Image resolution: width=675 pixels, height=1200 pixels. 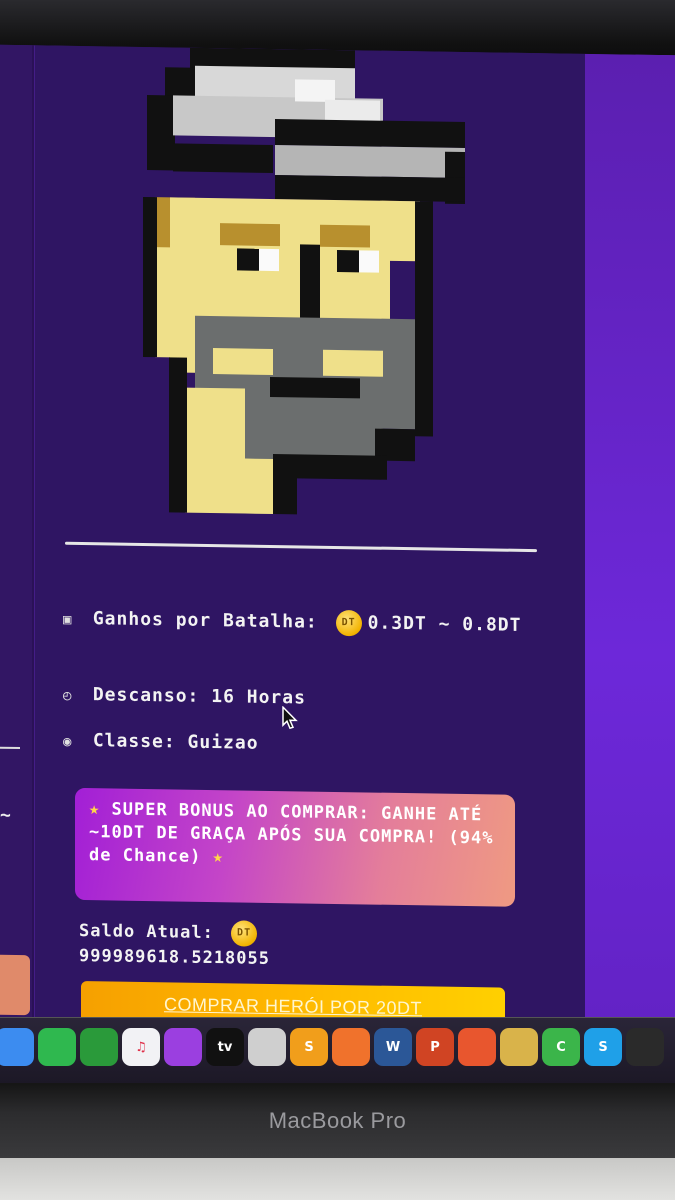 What do you see at coordinates (17, 1047) in the screenshot?
I see `dock-finder-icon` at bounding box center [17, 1047].